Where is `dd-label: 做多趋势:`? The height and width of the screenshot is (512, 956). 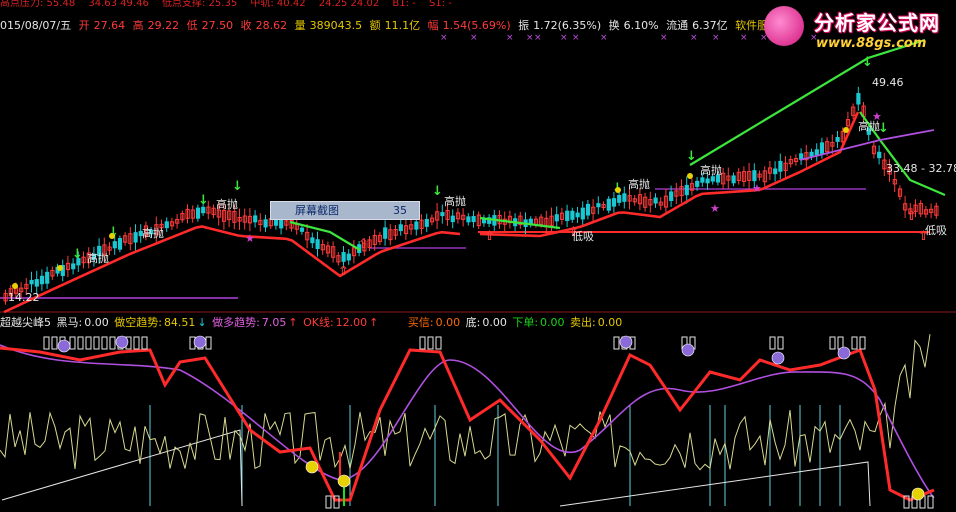
dd-label: 做多趋势: is located at coordinates (236, 322).